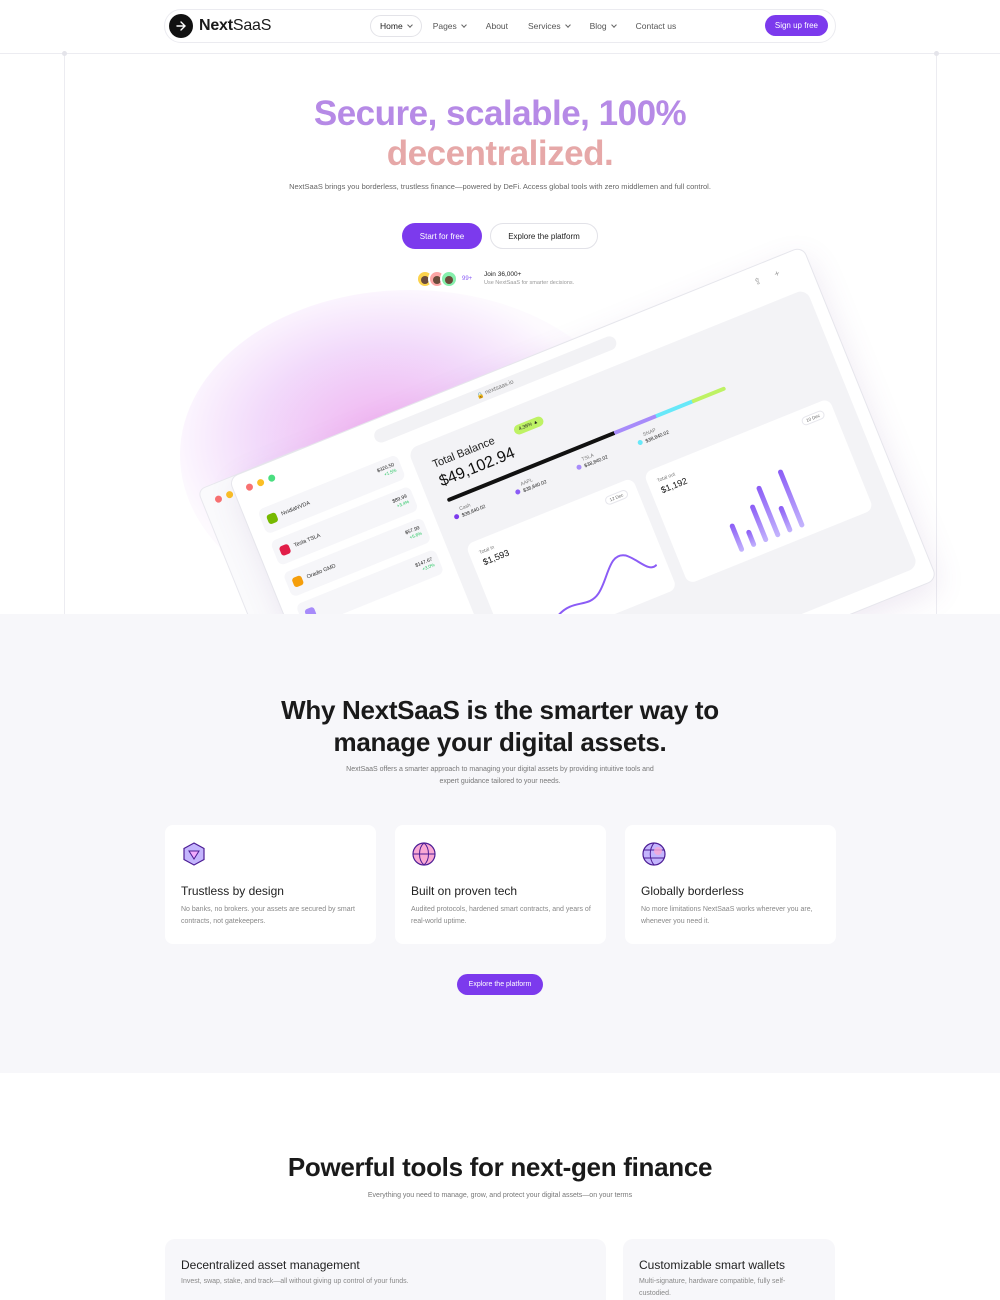 This screenshot has width=1000, height=1300. I want to click on globe-icon, so click(654, 856).